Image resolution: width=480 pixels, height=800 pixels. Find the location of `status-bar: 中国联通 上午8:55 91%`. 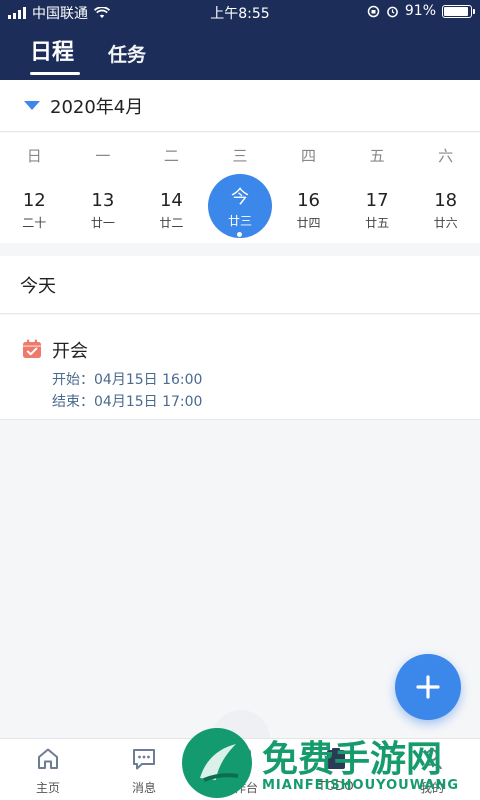

status-bar: 中国联通 上午8:55 91% is located at coordinates (240, 12).